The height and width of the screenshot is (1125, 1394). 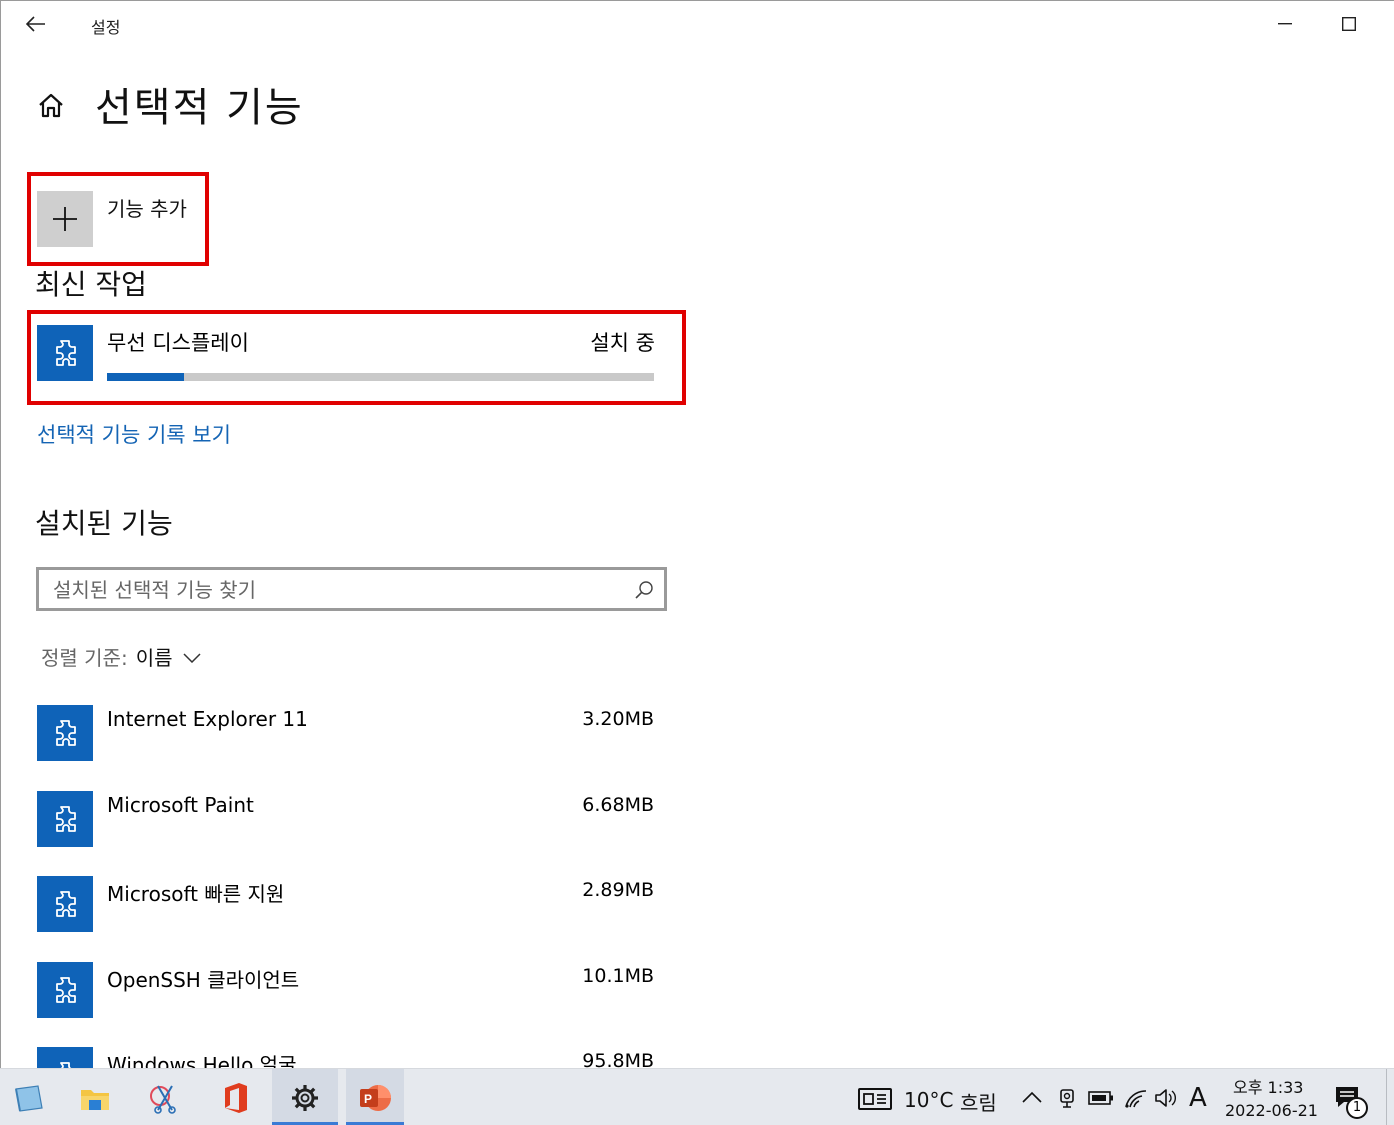 I want to click on gear-icon, so click(x=305, y=1097).